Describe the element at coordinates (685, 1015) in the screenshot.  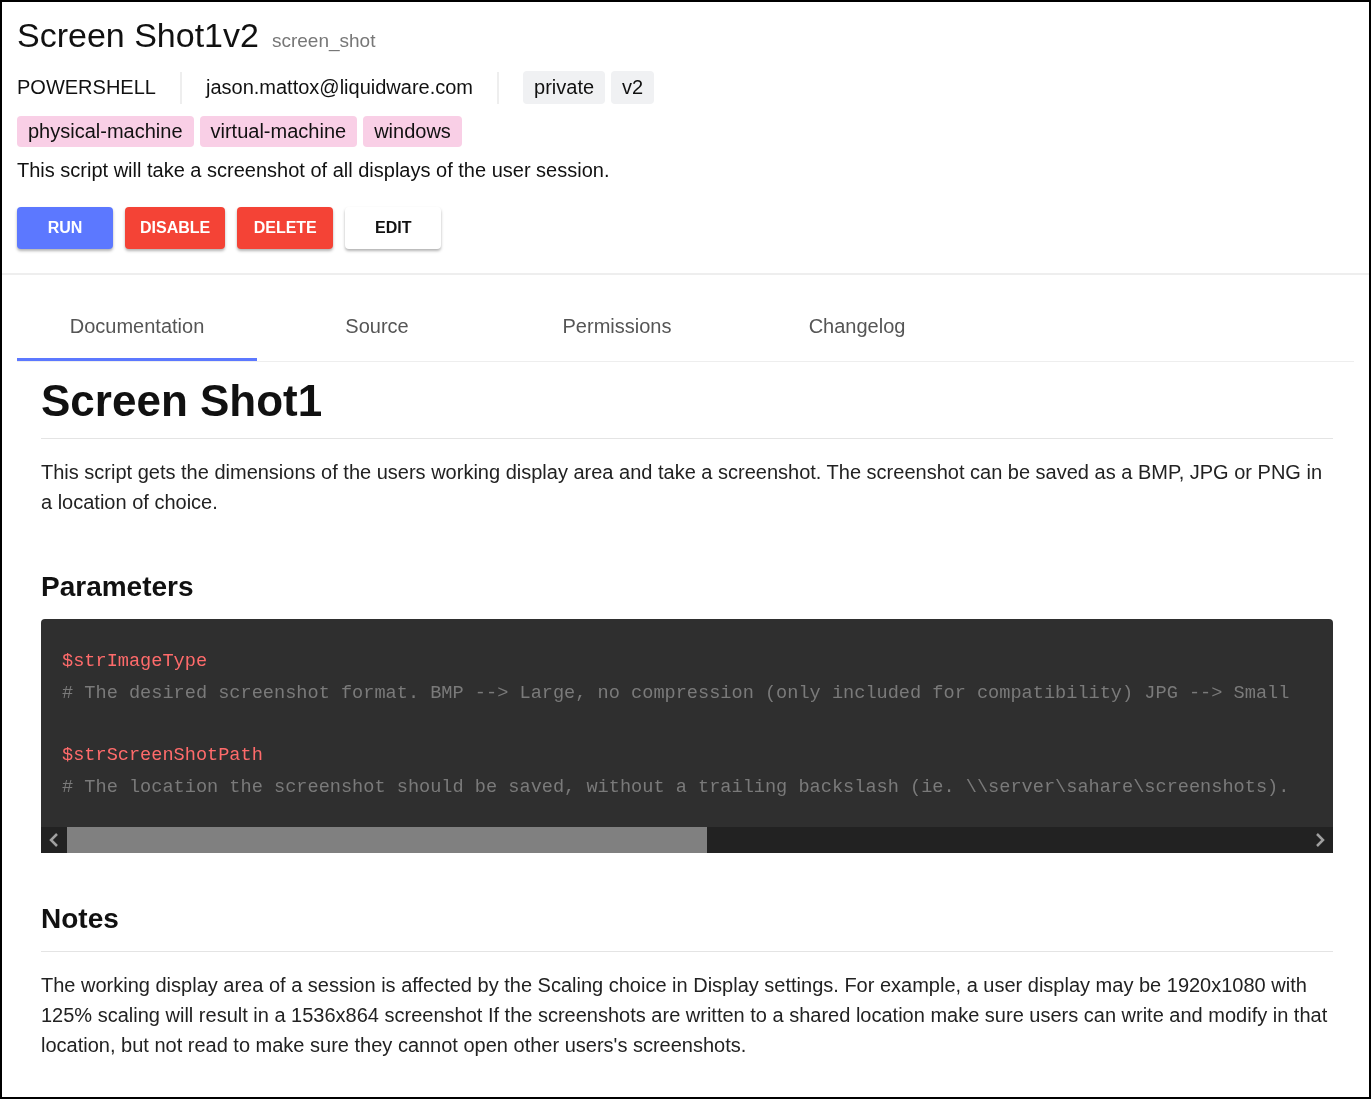
I see `notes-text: The working display area of a session is affected by the Scaling choice in Display settings. For example, a user display may be 1920x1080 with 125% scaling will result in a 1536x864 screenshot If the screenshots are written to a shared location make sure users can write and modify in that location, but not read to make sure they cannot open other users's screenshots.` at that location.